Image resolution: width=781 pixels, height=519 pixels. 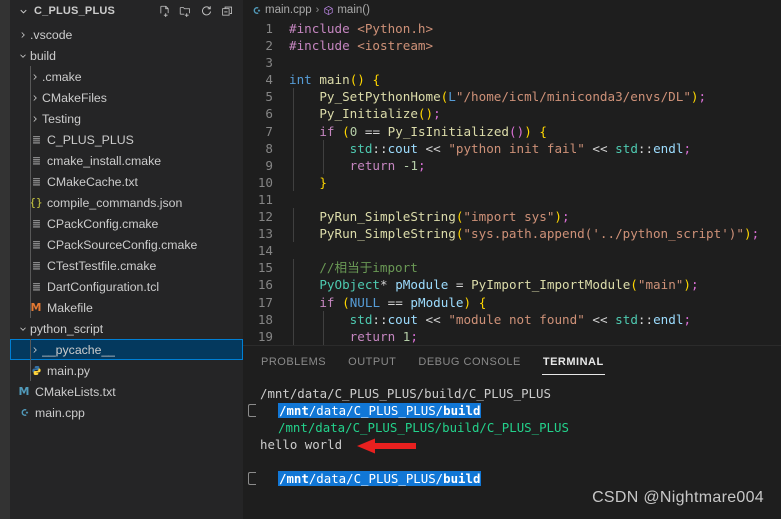 I want to click on tree-item-cpackconfig-cmake: CPackConfig.cmake, so click(x=126, y=223).